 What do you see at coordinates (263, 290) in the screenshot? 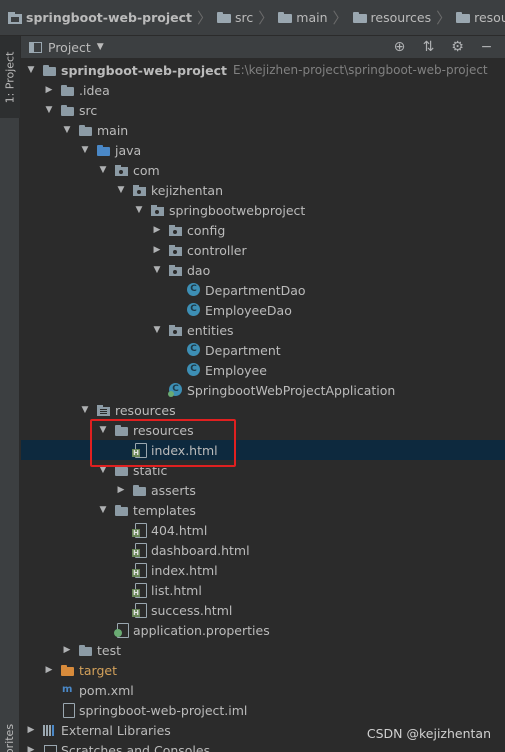
I see `tree-node: DepartmentDao` at bounding box center [263, 290].